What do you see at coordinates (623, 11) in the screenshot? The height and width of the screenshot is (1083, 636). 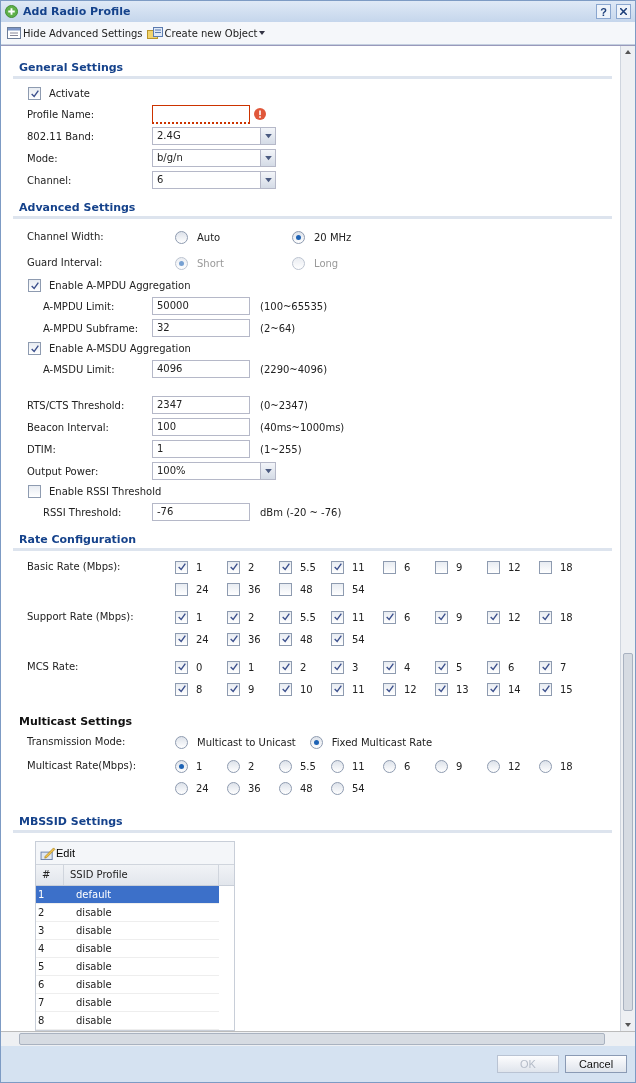 I see `close-button` at bounding box center [623, 11].